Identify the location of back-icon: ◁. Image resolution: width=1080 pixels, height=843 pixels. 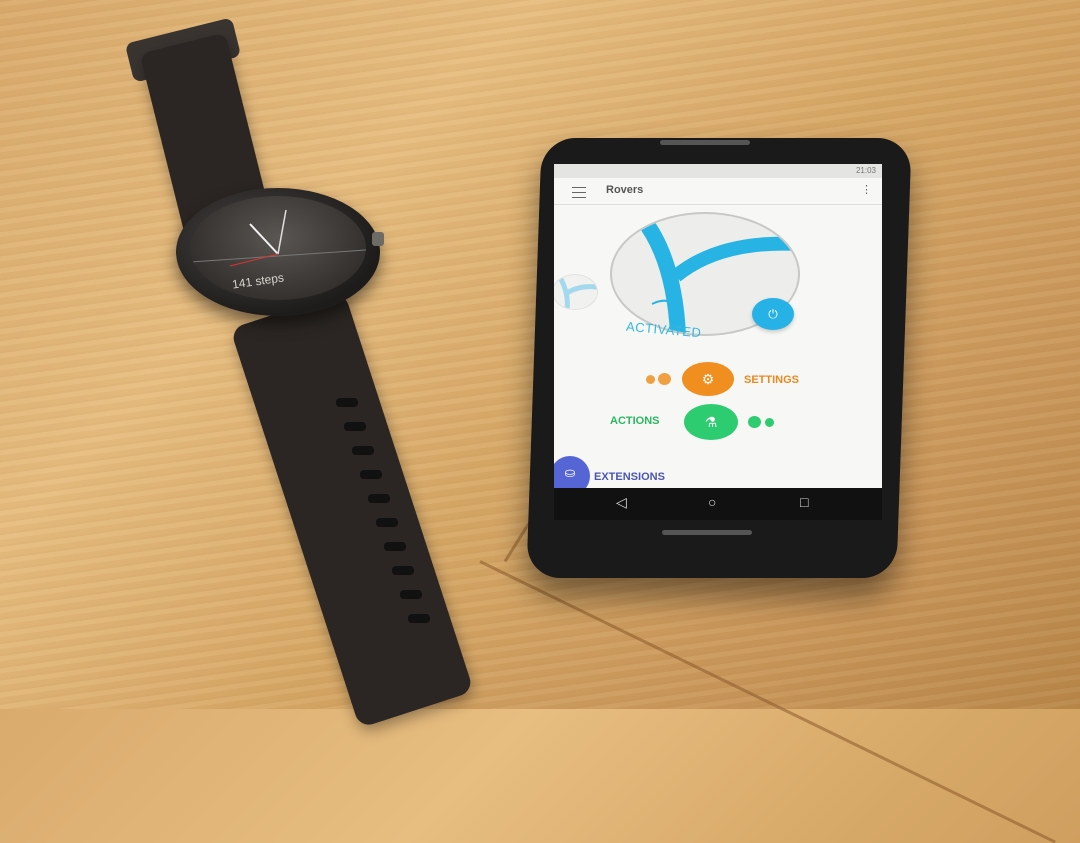
(621, 502).